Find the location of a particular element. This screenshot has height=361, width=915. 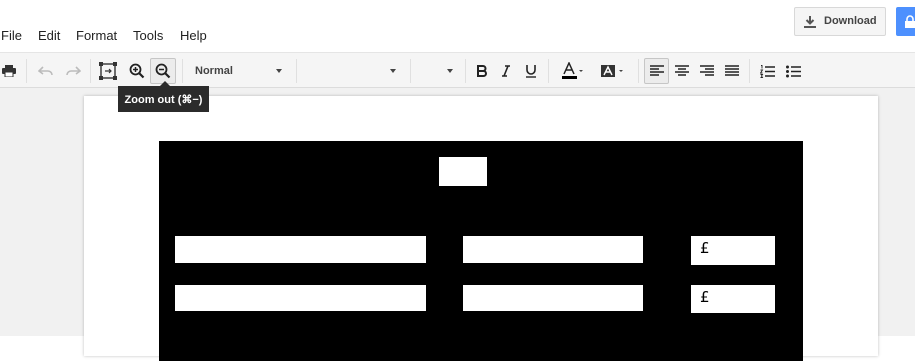

download-label: Download is located at coordinates (850, 21).